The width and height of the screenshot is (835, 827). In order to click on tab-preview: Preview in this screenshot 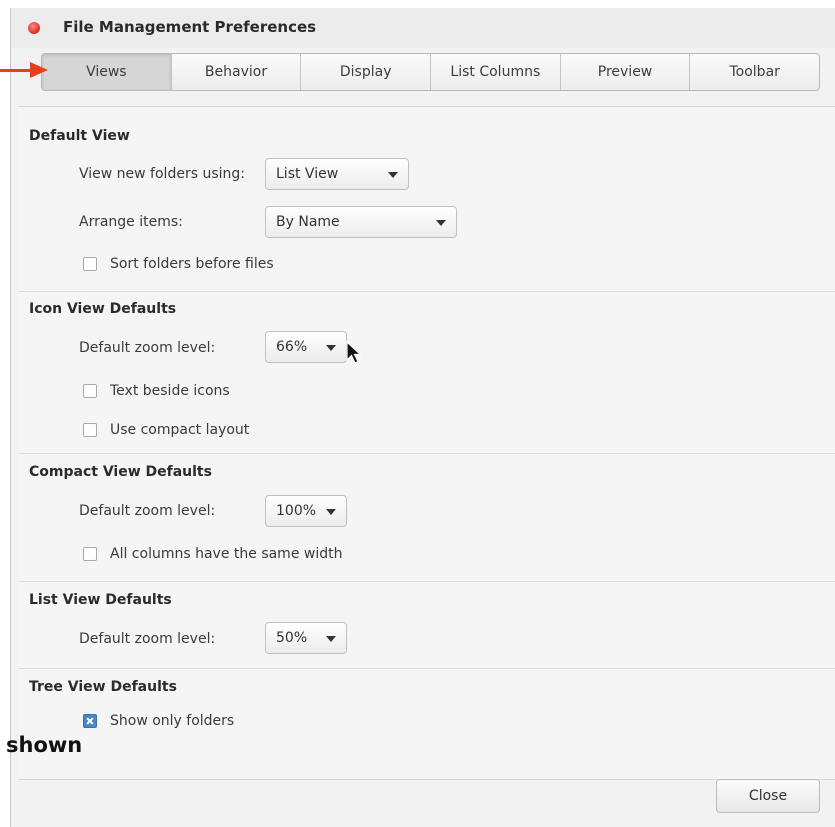, I will do `click(624, 72)`.